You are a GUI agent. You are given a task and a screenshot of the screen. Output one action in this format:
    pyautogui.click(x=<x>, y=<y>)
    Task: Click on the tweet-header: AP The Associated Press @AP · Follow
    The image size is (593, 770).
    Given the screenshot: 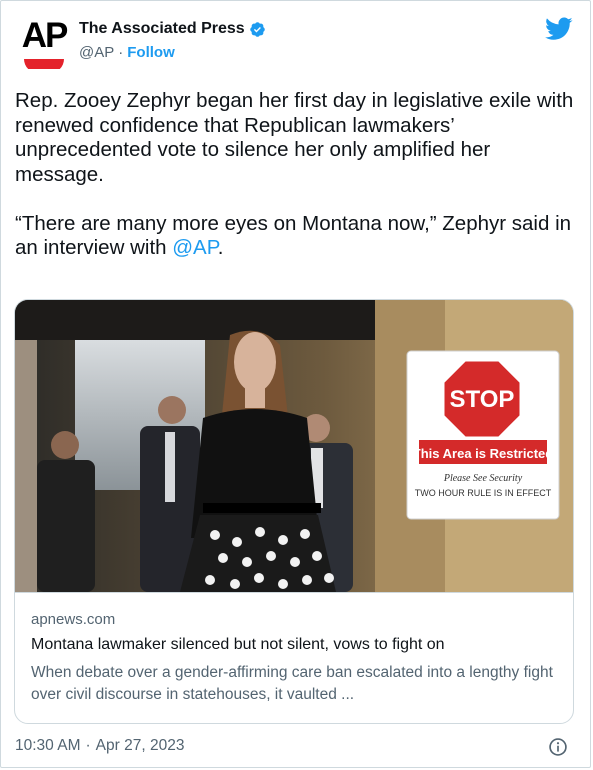 What is the action you would take?
    pyautogui.click(x=297, y=43)
    